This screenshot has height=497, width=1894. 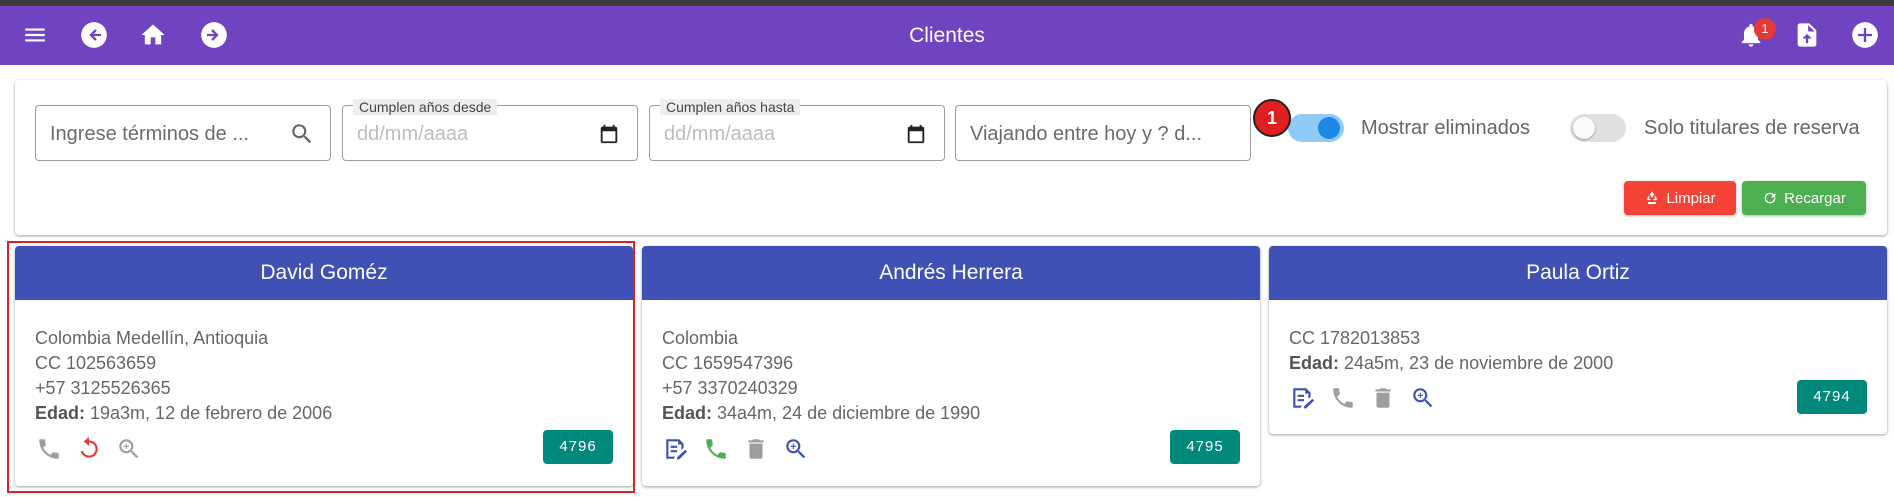 I want to click on client-id-badge: 4795, so click(x=1205, y=447).